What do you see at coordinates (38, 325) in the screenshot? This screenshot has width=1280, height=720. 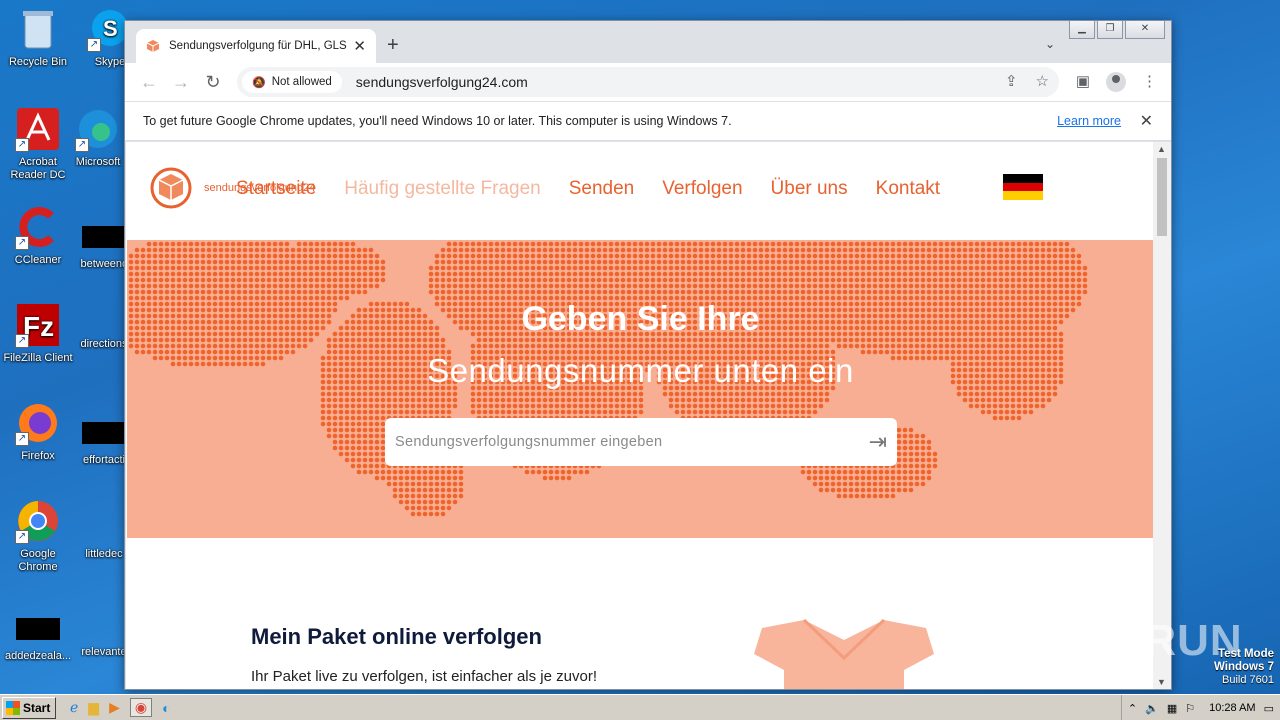 I see `filezilla-icon: Fz ↗` at bounding box center [38, 325].